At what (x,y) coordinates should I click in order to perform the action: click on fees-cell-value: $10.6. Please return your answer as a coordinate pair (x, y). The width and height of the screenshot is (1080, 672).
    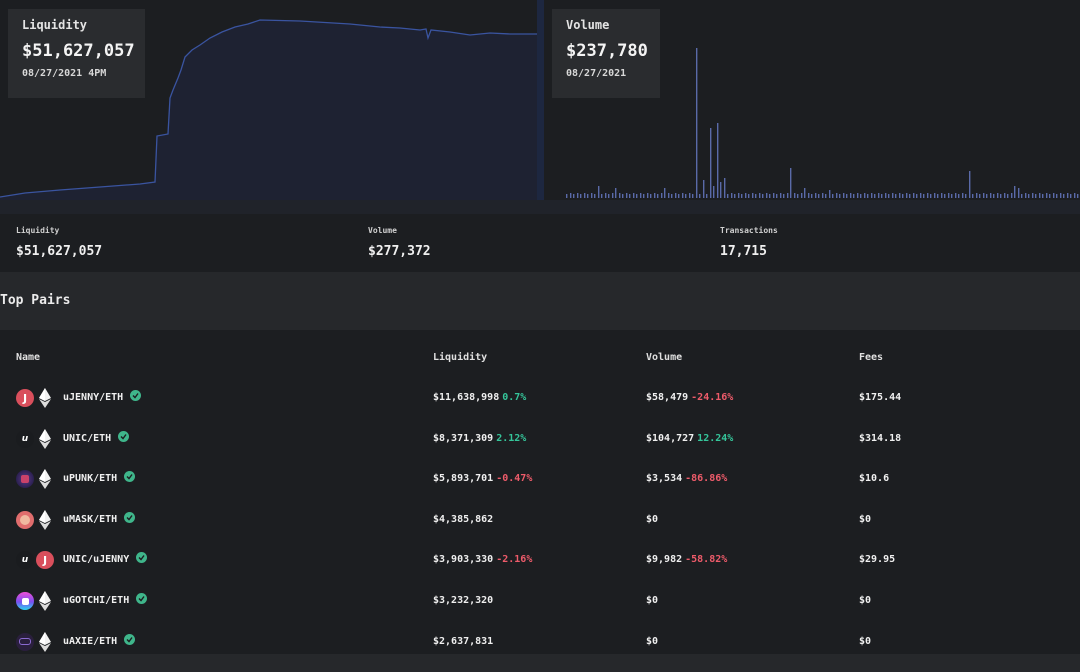
    Looking at the image, I should click on (874, 479).